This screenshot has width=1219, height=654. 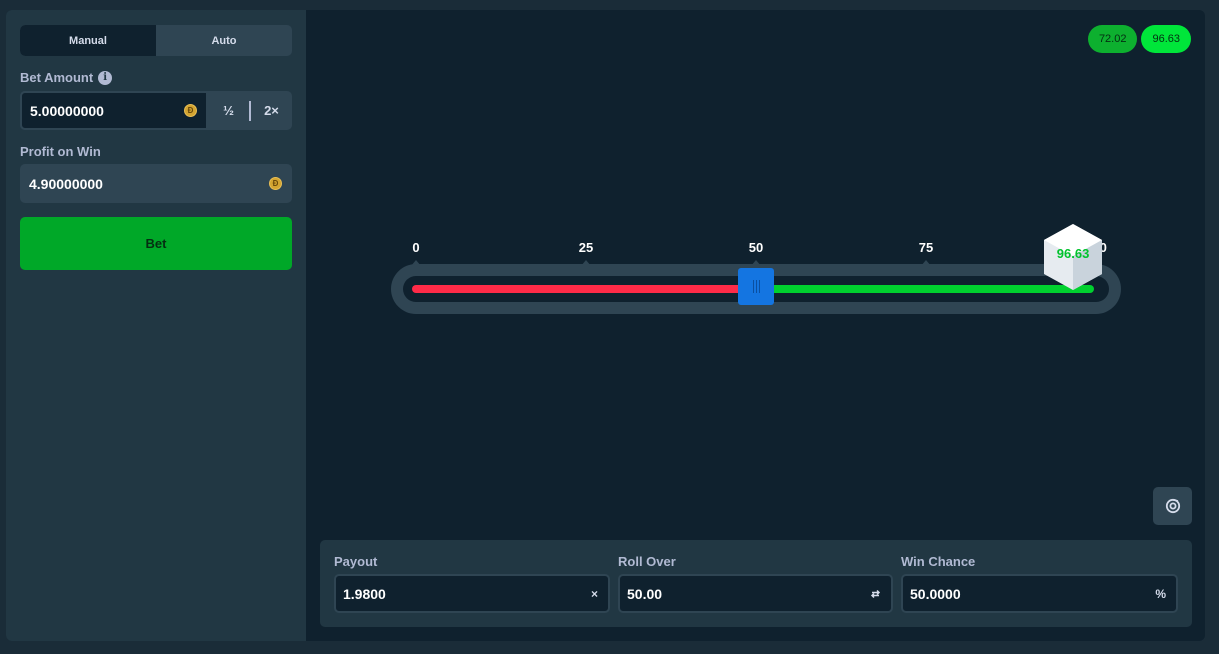 I want to click on tab-auto: Auto, so click(x=224, y=40).